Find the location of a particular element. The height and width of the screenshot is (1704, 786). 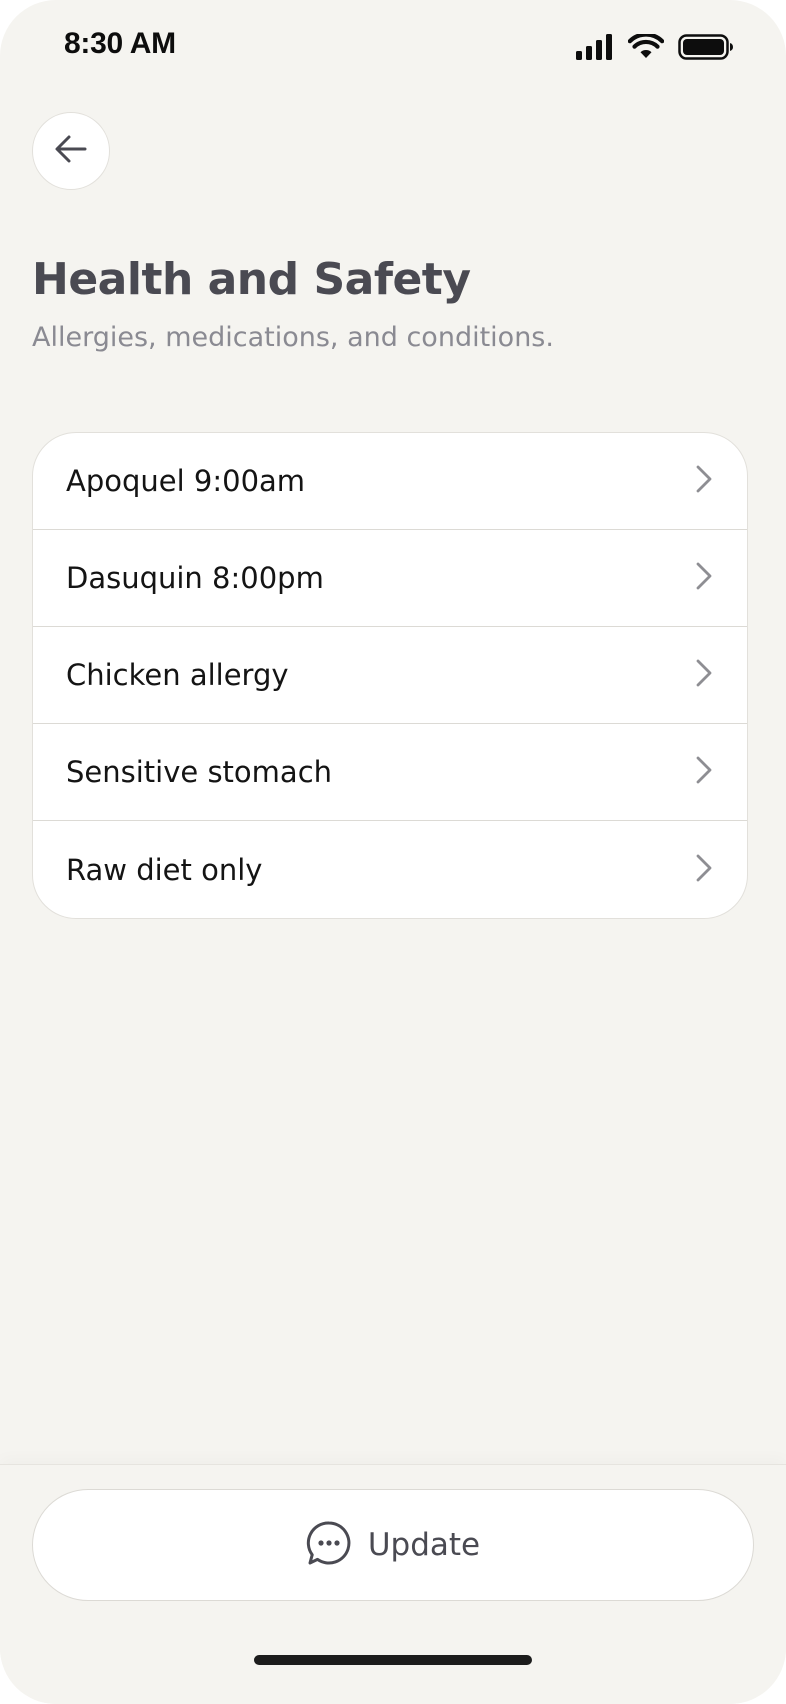

wifi-icon is located at coordinates (646, 47).